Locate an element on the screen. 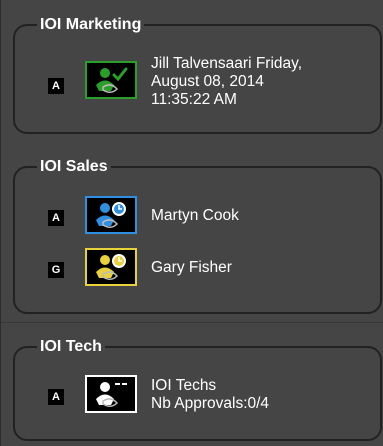  approver-group-name: IOI Techs is located at coordinates (184, 385).